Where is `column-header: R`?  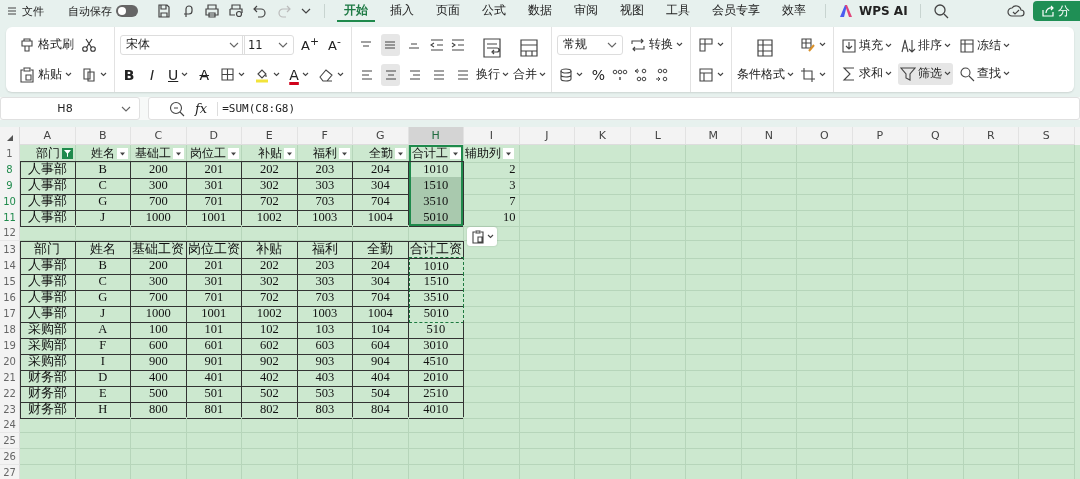
column-header: R is located at coordinates (991, 136).